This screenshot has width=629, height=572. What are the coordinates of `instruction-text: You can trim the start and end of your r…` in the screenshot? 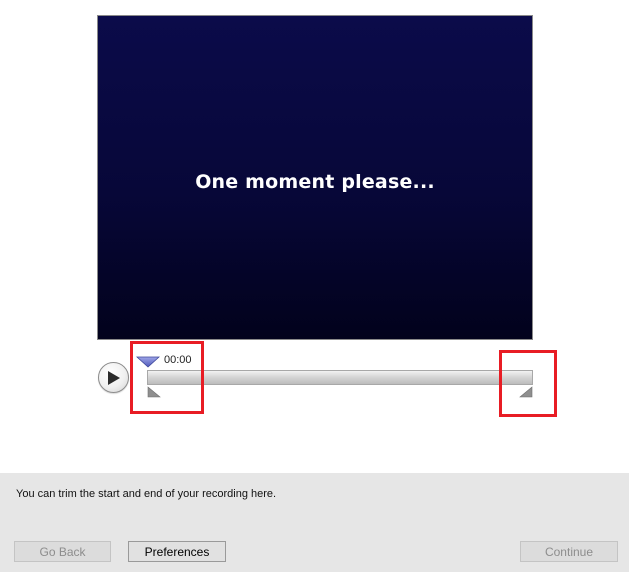 It's located at (146, 494).